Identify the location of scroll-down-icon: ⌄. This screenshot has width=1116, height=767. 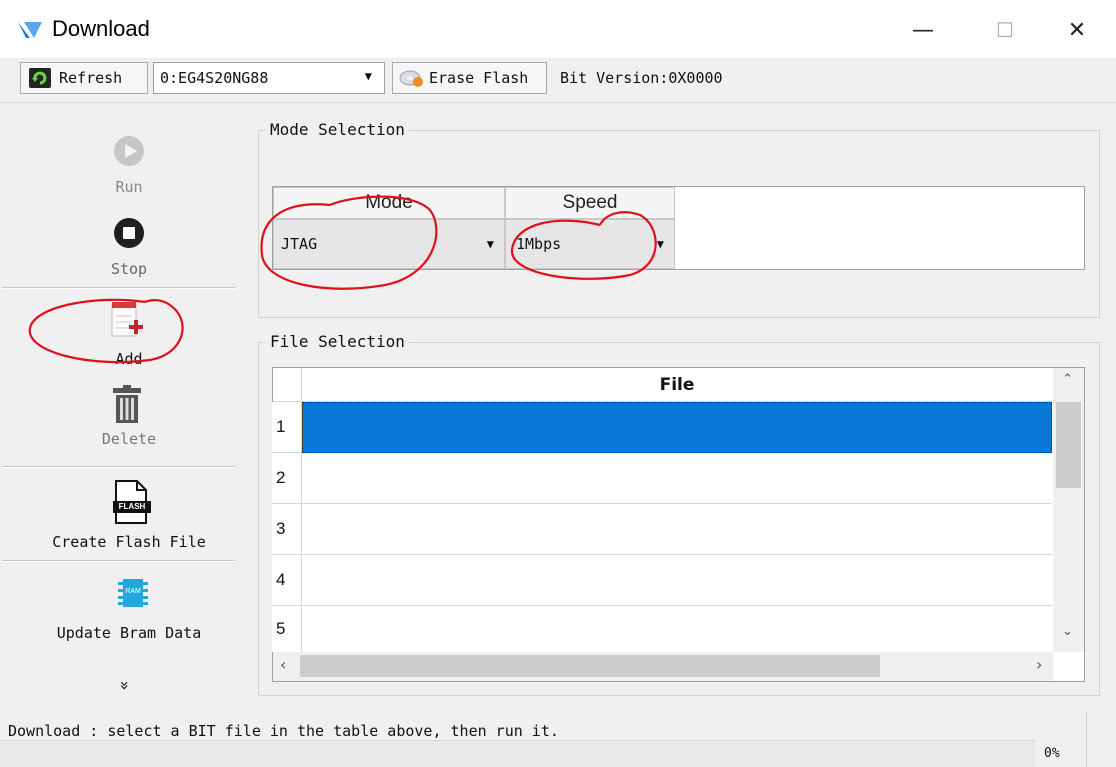
(1067, 631).